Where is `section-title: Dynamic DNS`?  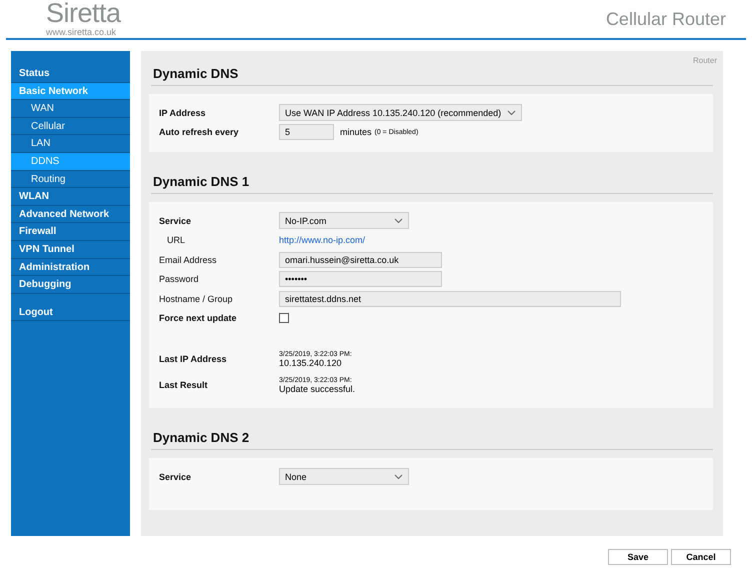
section-title: Dynamic DNS is located at coordinates (196, 73).